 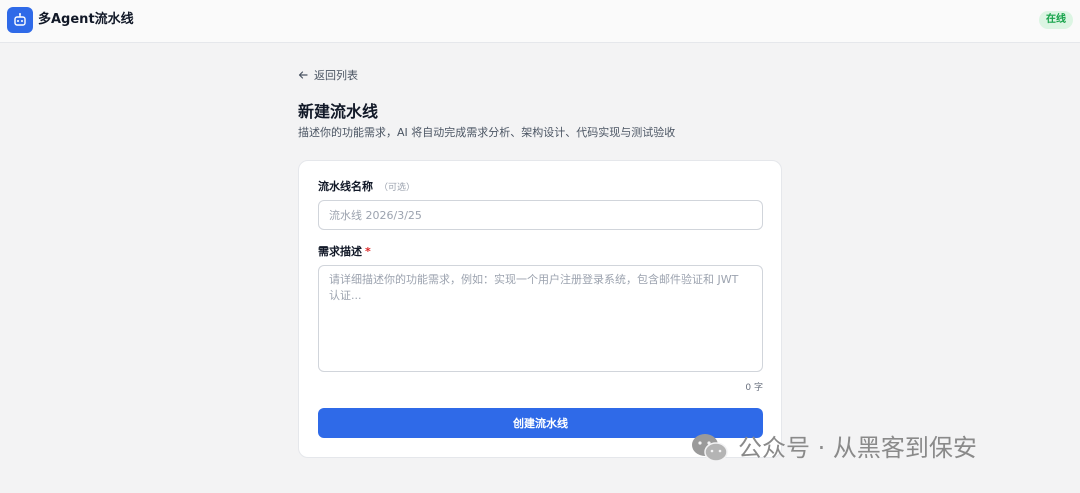 I want to click on optional-hint: （可选）, so click(x=397, y=188).